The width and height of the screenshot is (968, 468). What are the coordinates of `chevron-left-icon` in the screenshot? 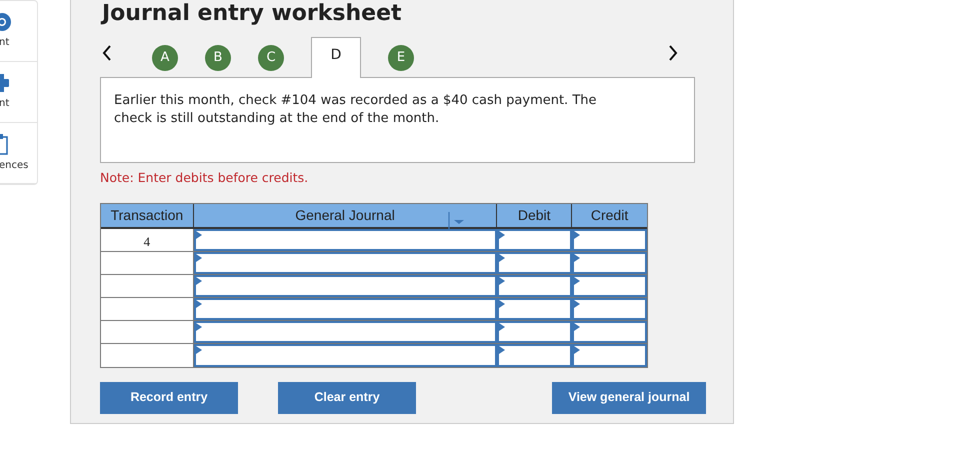 It's located at (107, 53).